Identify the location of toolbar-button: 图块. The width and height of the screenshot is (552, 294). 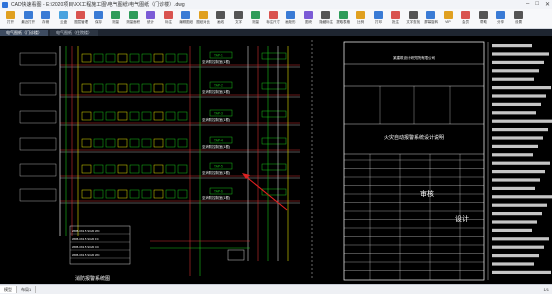
(309, 19).